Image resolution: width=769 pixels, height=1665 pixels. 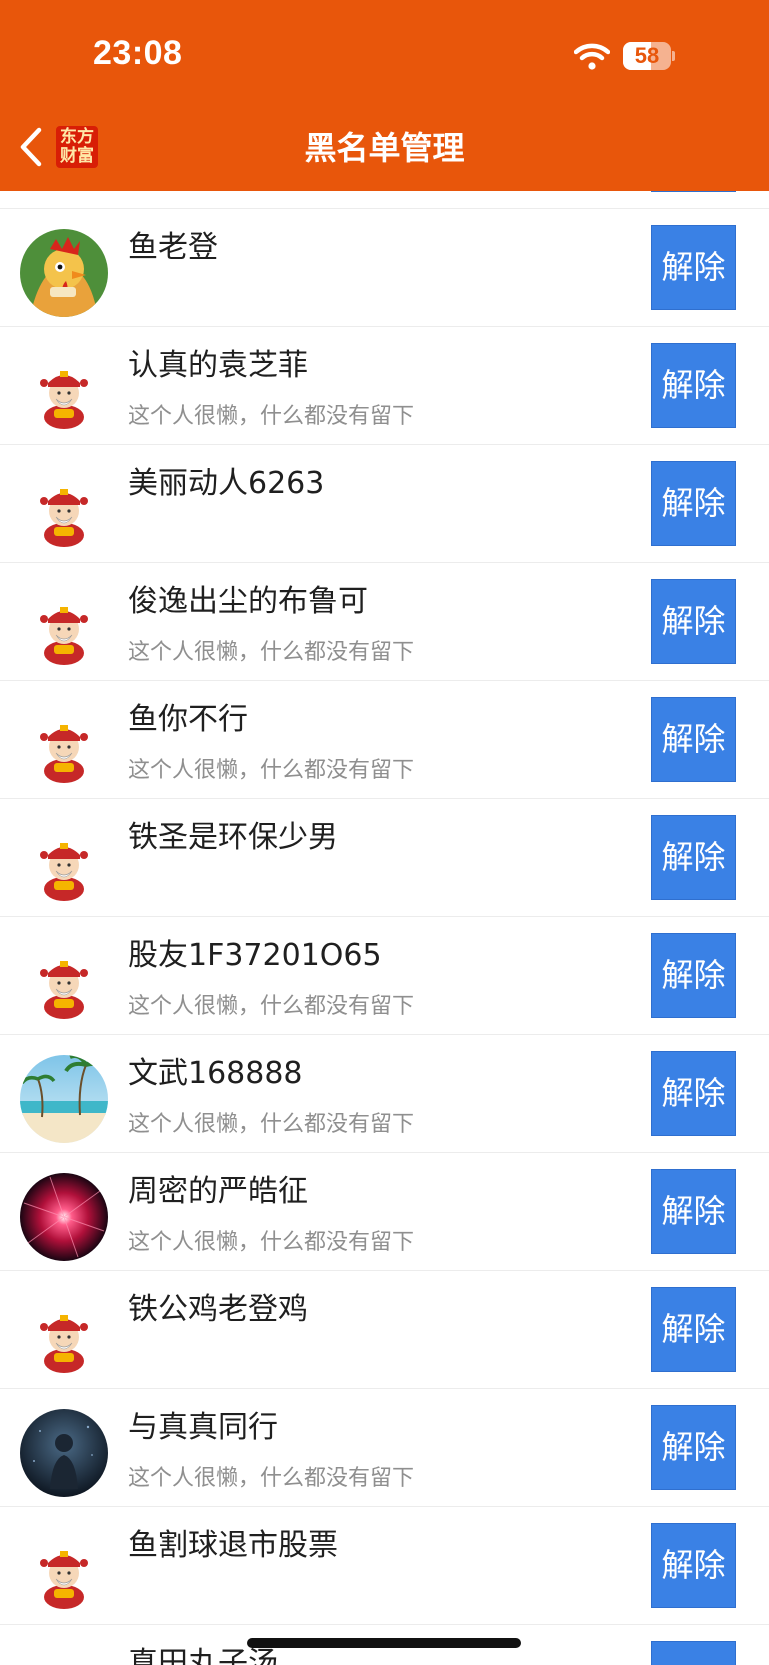 I want to click on user-name: 鱼你不行, so click(x=188, y=720).